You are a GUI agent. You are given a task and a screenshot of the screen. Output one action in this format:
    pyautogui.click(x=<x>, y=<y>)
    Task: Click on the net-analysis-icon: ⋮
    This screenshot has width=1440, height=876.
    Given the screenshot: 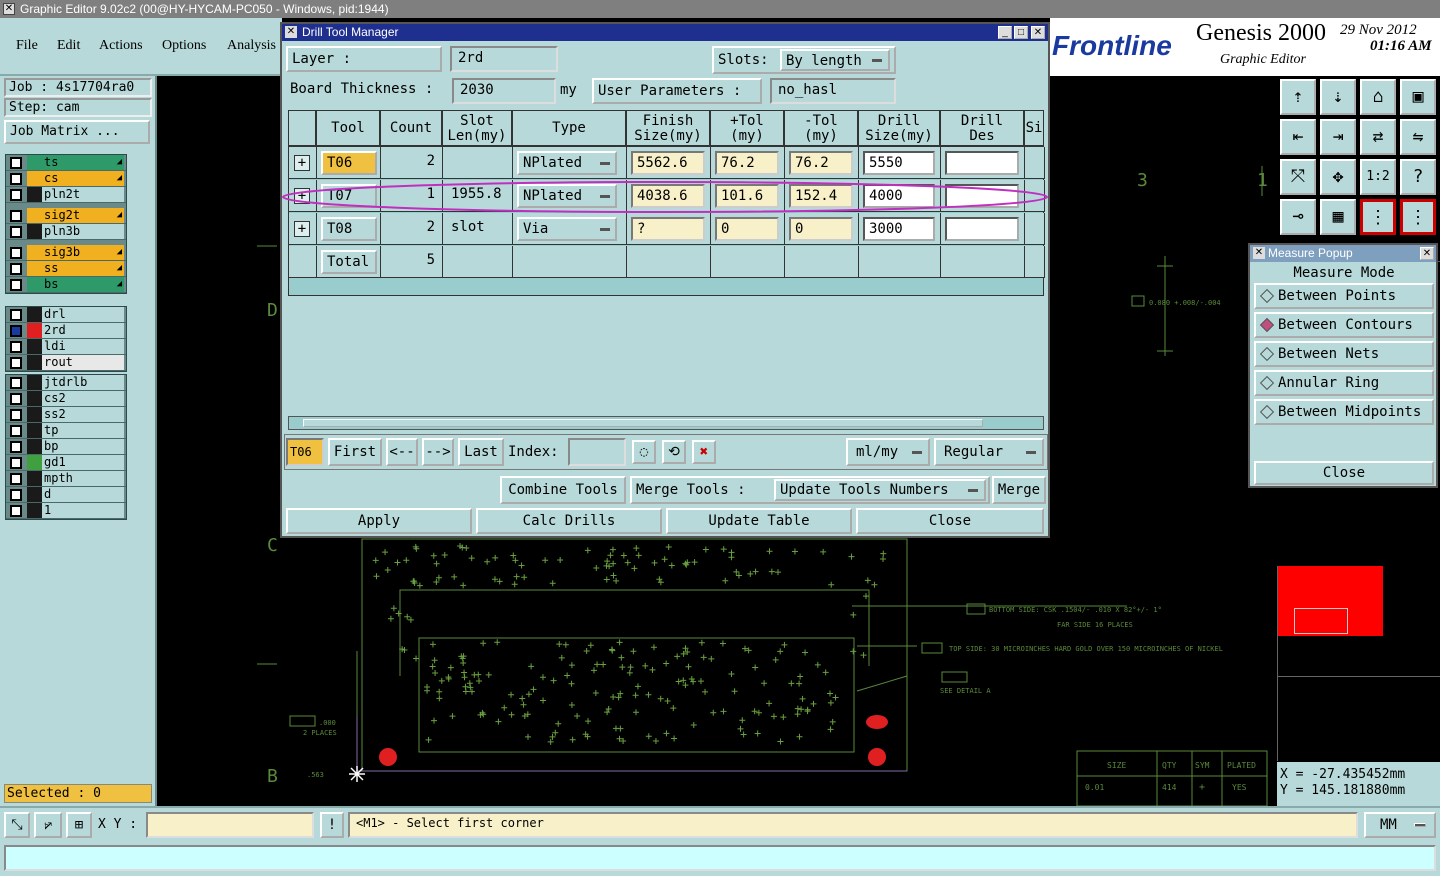 What is the action you would take?
    pyautogui.click(x=1418, y=217)
    